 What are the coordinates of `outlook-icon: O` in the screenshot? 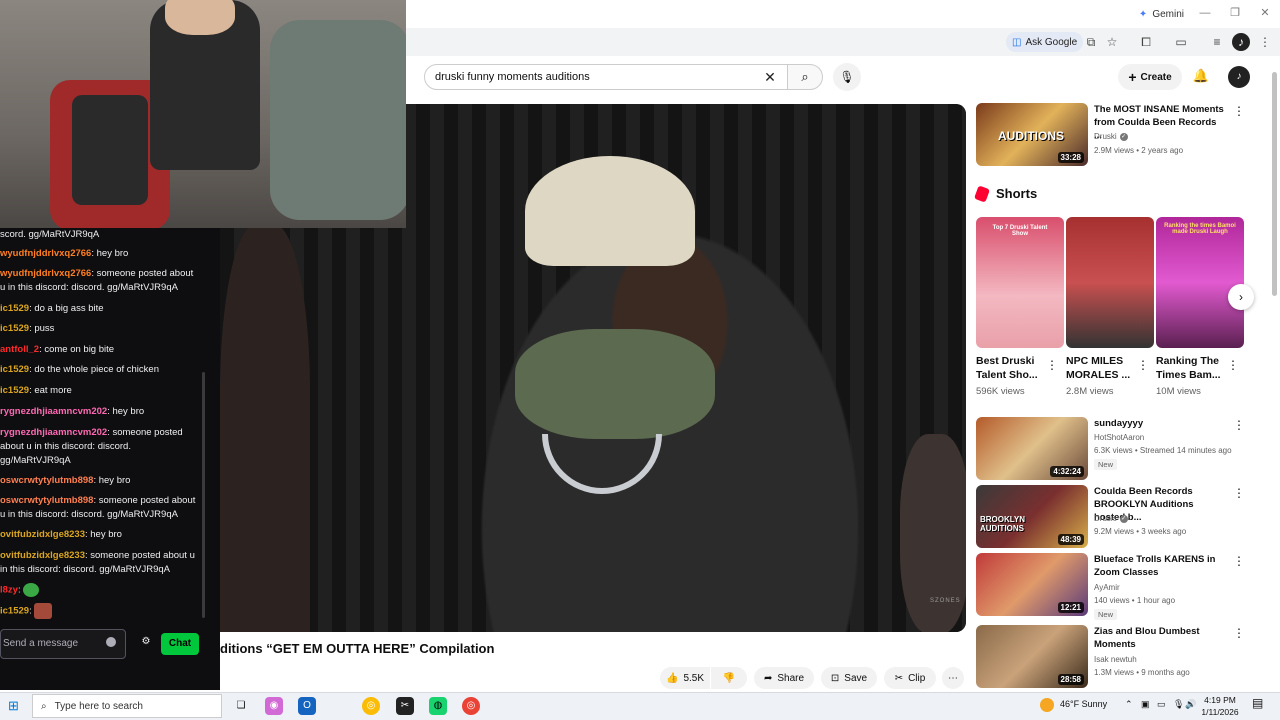 It's located at (307, 706).